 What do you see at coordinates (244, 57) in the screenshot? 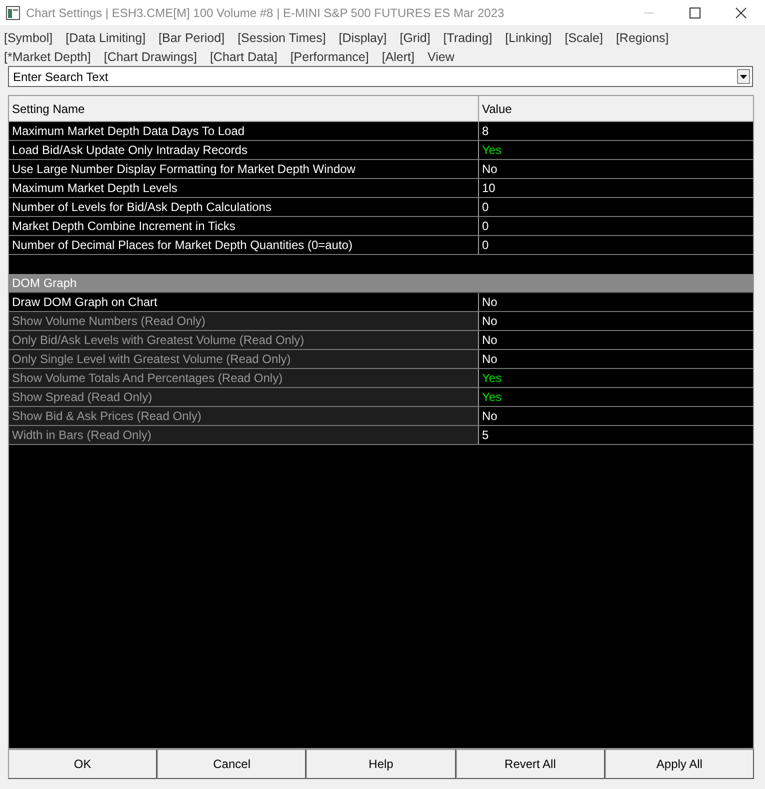
I see `settings-tab: [Chart Data]` at bounding box center [244, 57].